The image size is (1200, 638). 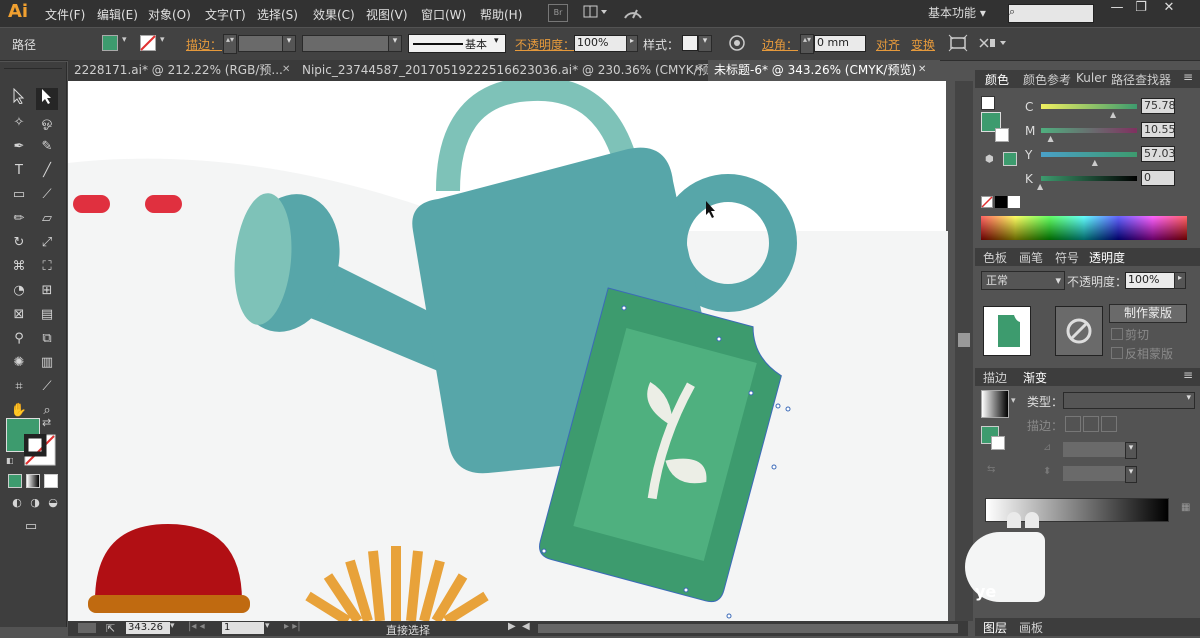 What do you see at coordinates (19, 243) in the screenshot?
I see `rotate-tool-icon: ↻` at bounding box center [19, 243].